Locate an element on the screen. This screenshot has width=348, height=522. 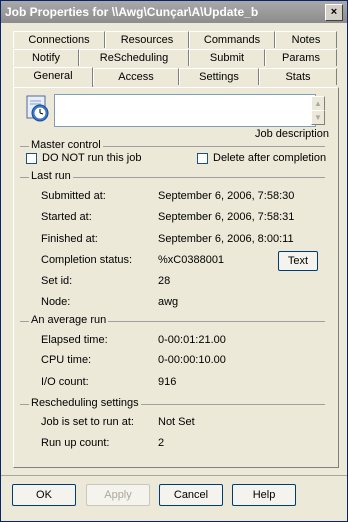
tab-params: Params is located at coordinates (301, 57).